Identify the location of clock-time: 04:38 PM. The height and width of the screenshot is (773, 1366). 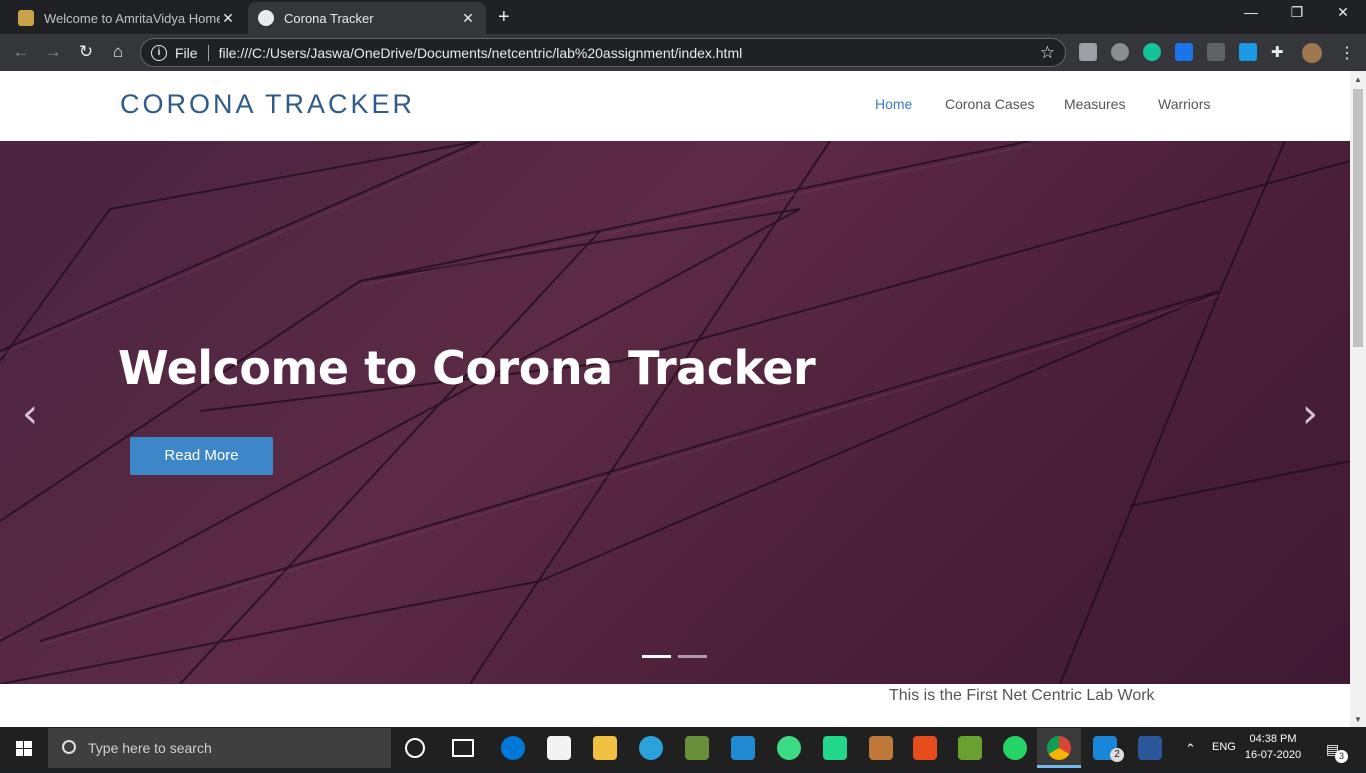
(1273, 739).